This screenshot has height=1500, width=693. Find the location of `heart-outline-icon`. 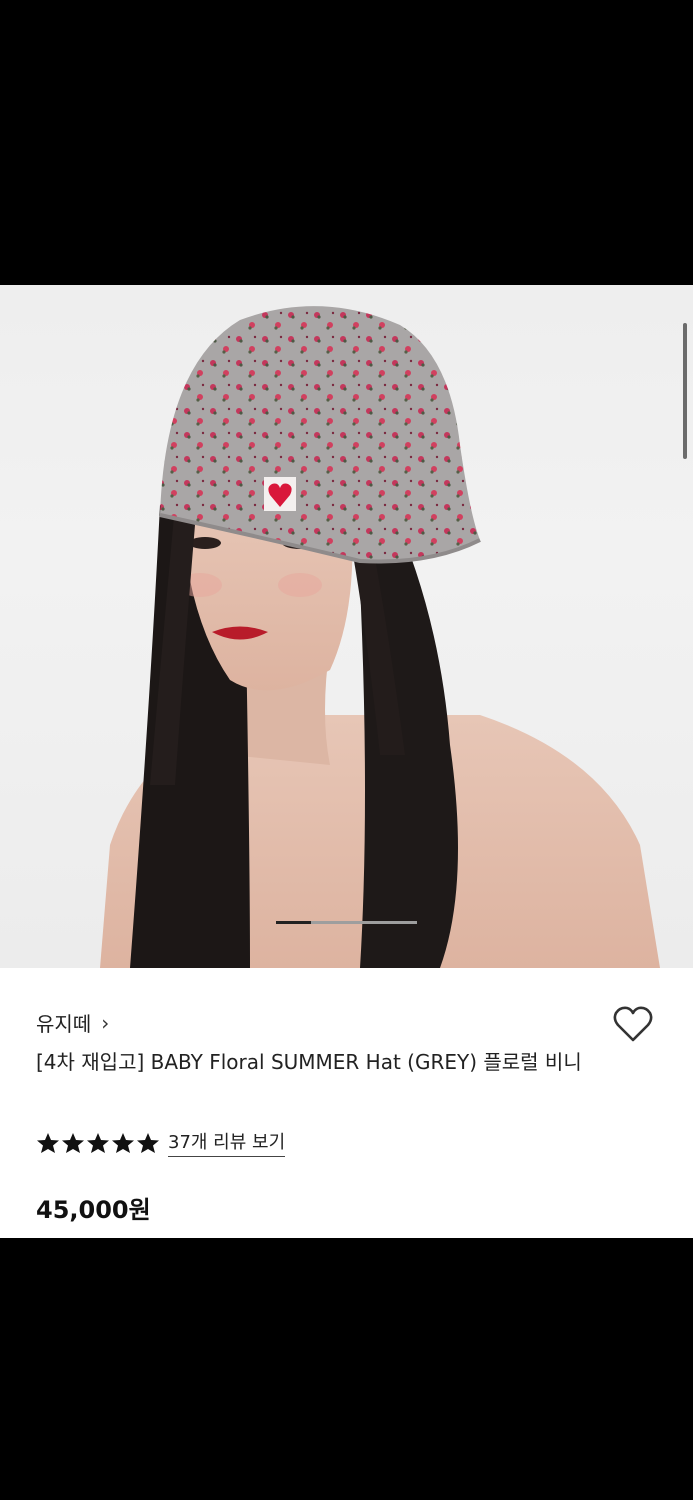

heart-outline-icon is located at coordinates (633, 1024).